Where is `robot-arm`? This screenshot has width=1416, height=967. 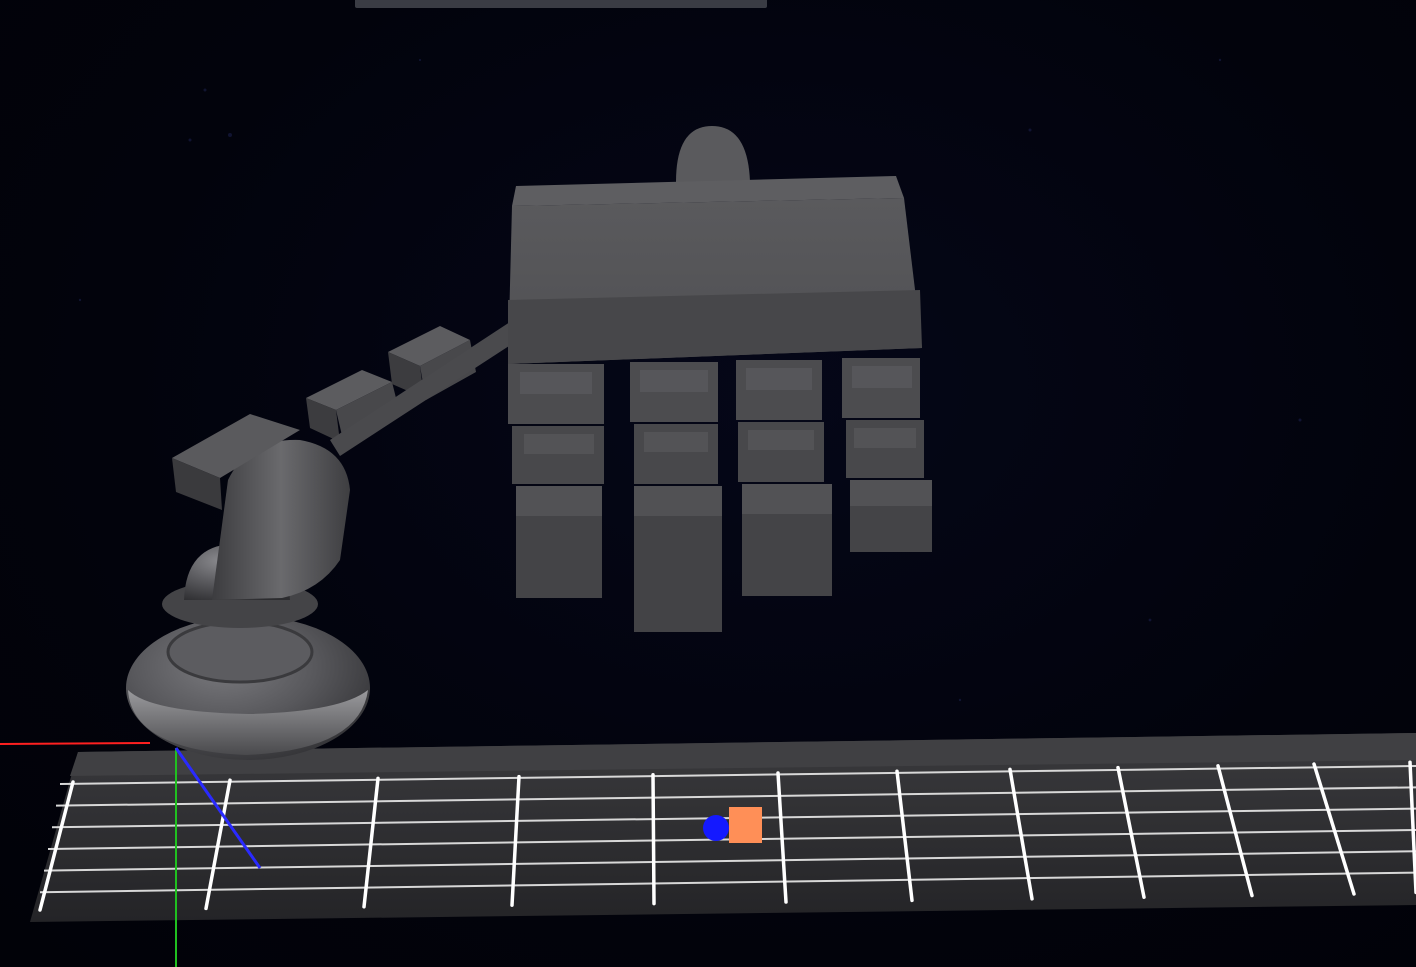
robot-arm is located at coordinates (342, 461).